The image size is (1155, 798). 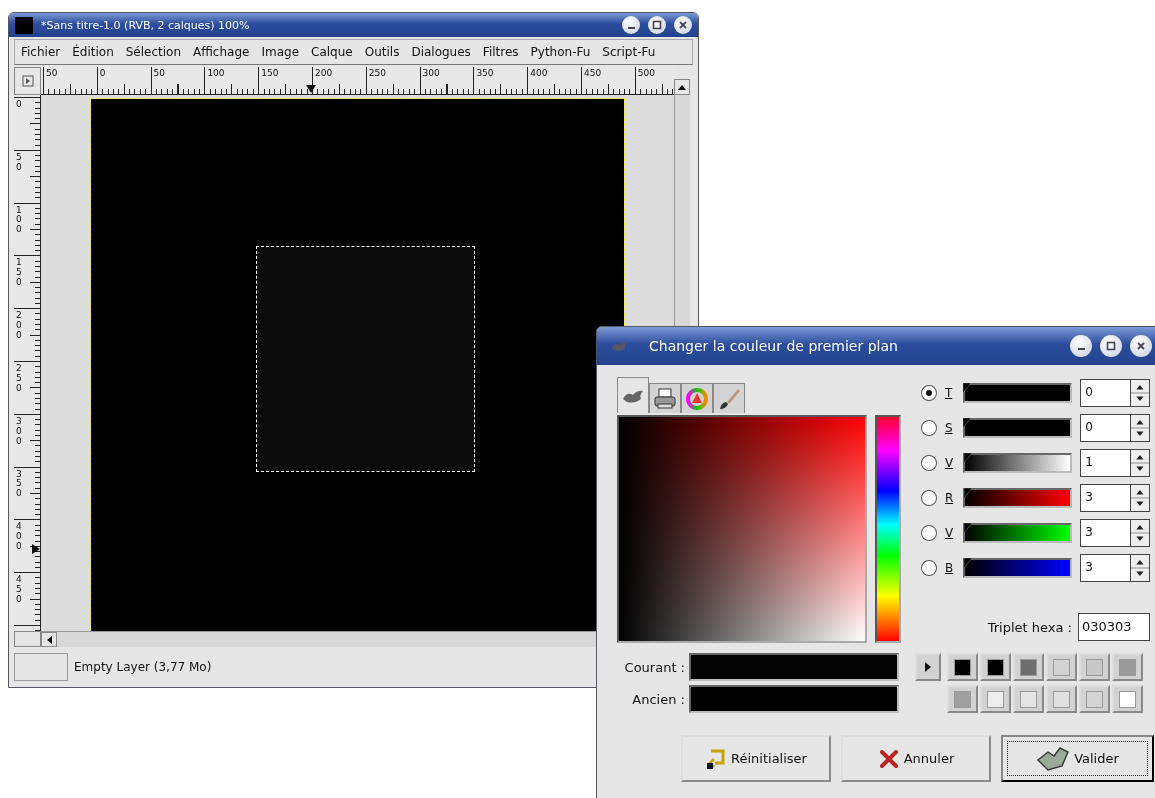 What do you see at coordinates (916, 758) in the screenshot?
I see `dialog-button: Annuler` at bounding box center [916, 758].